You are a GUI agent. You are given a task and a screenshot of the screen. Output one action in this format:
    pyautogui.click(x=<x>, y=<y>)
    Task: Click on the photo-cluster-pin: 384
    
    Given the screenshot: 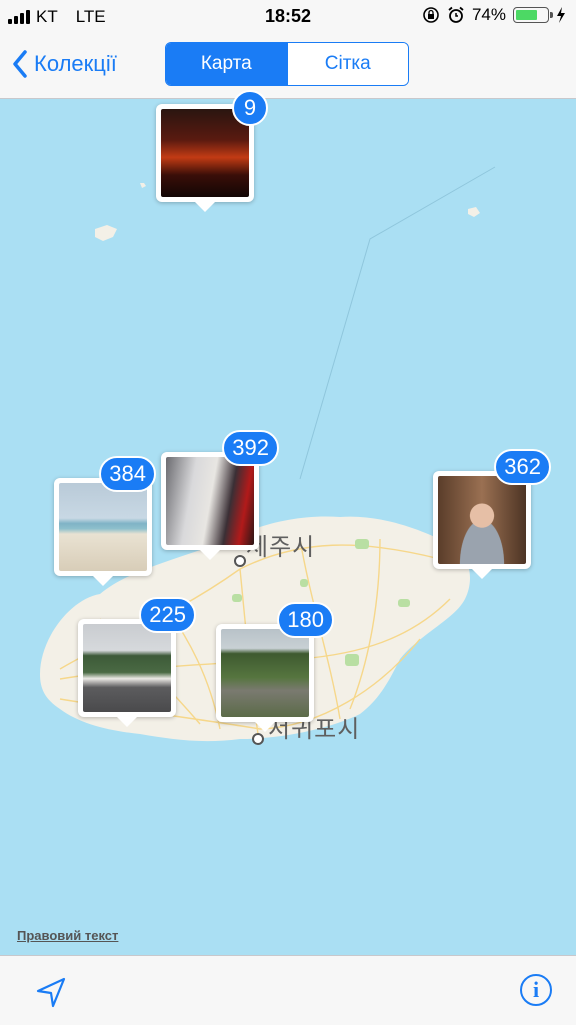 What is the action you would take?
    pyautogui.click(x=105, y=521)
    